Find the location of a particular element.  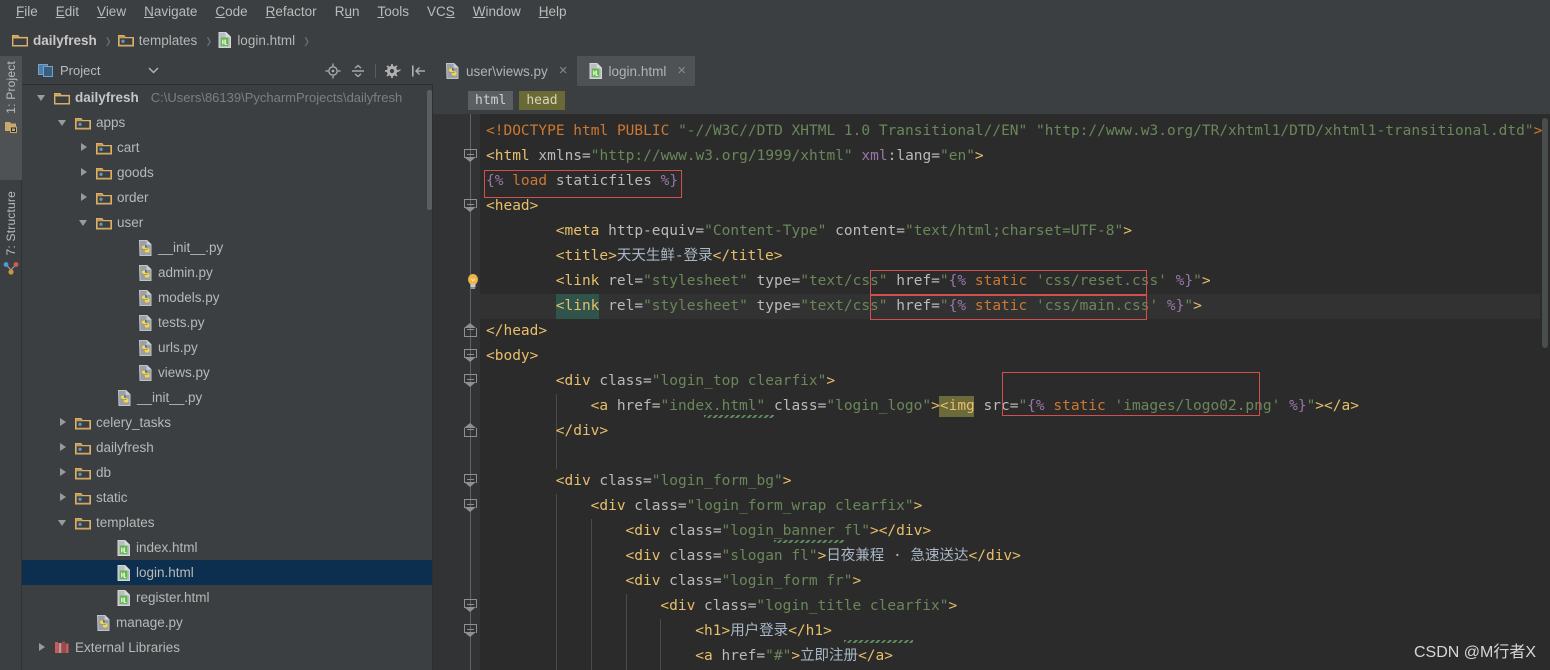

menu-item-run: Run is located at coordinates (347, 12).